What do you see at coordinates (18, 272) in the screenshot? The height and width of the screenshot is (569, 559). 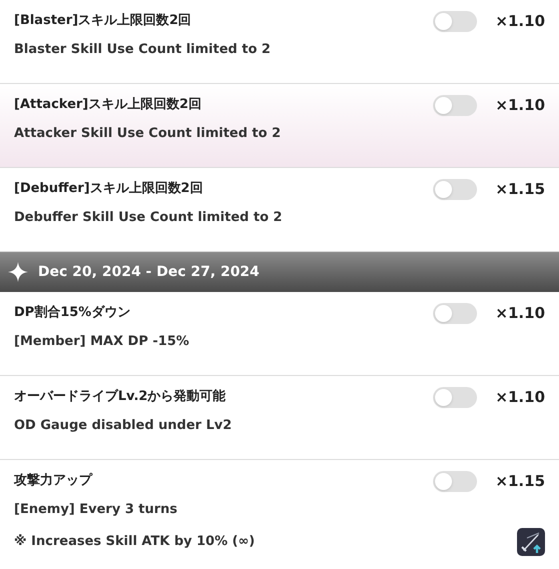 I see `sparkle-icon` at bounding box center [18, 272].